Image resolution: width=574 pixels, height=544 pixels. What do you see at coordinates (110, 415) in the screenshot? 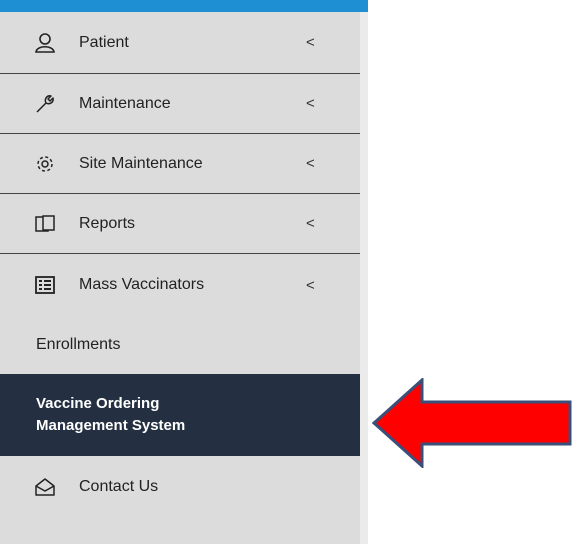
I see `sidebar-item-label: Vaccine Ordering Management System` at bounding box center [110, 415].